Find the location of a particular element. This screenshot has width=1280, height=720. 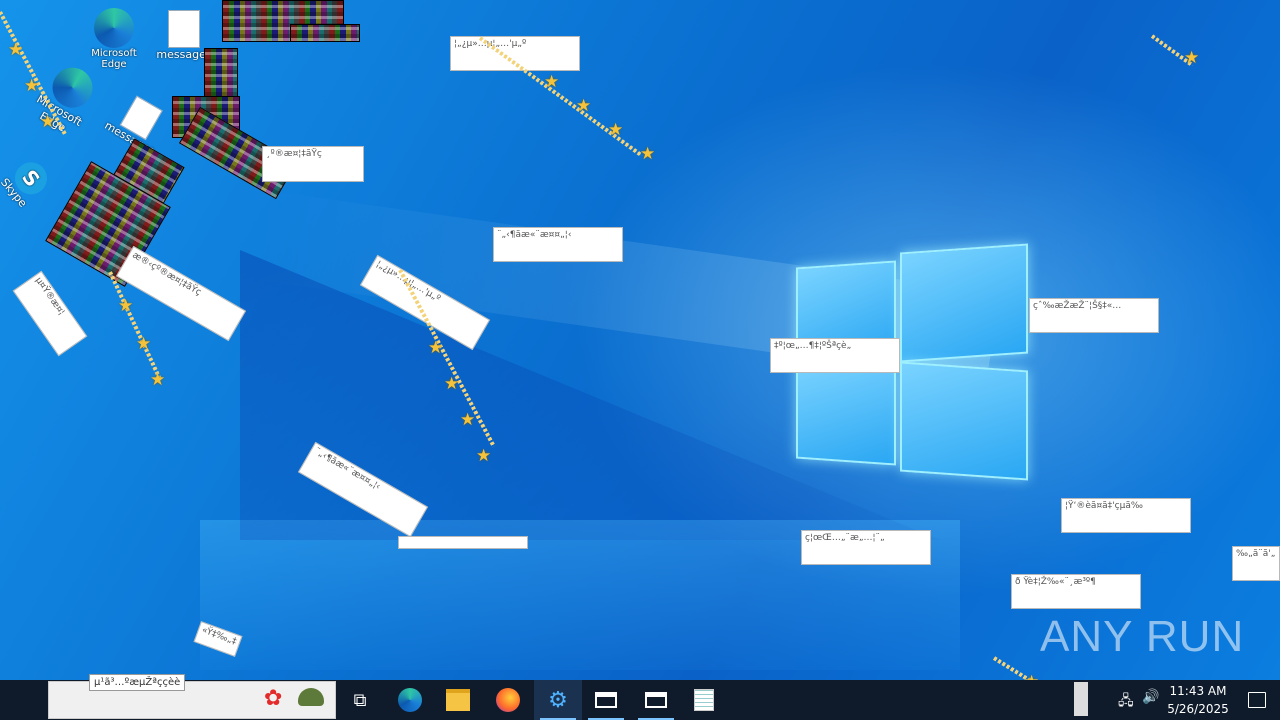

popup-dialog: ‰„ã¨ã'„ is located at coordinates (1256, 563).